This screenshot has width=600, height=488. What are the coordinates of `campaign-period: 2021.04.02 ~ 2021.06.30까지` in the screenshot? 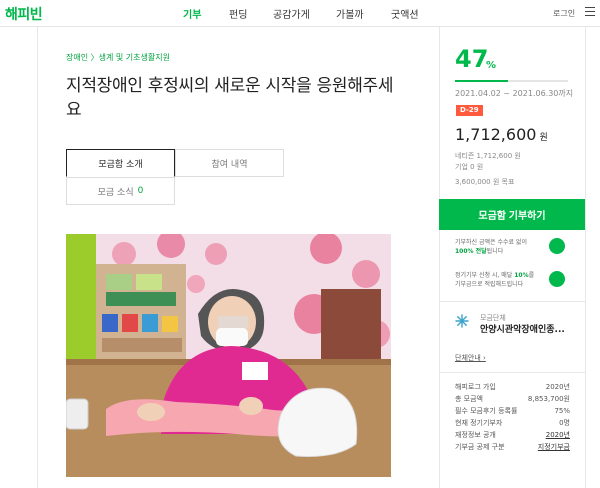 It's located at (514, 93).